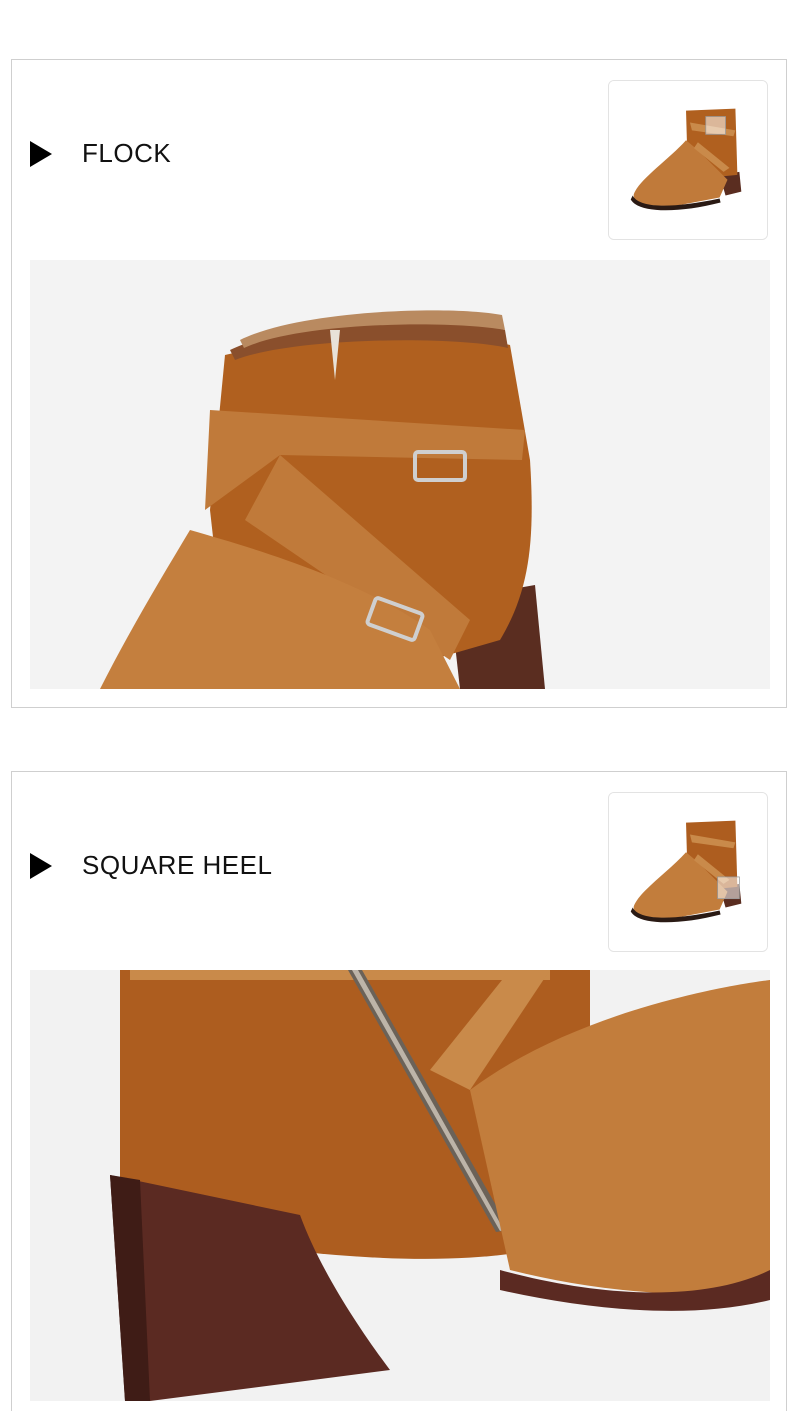 Image resolution: width=800 pixels, height=1411 pixels. I want to click on feature-heading: SQUARE HEEL, so click(151, 865).